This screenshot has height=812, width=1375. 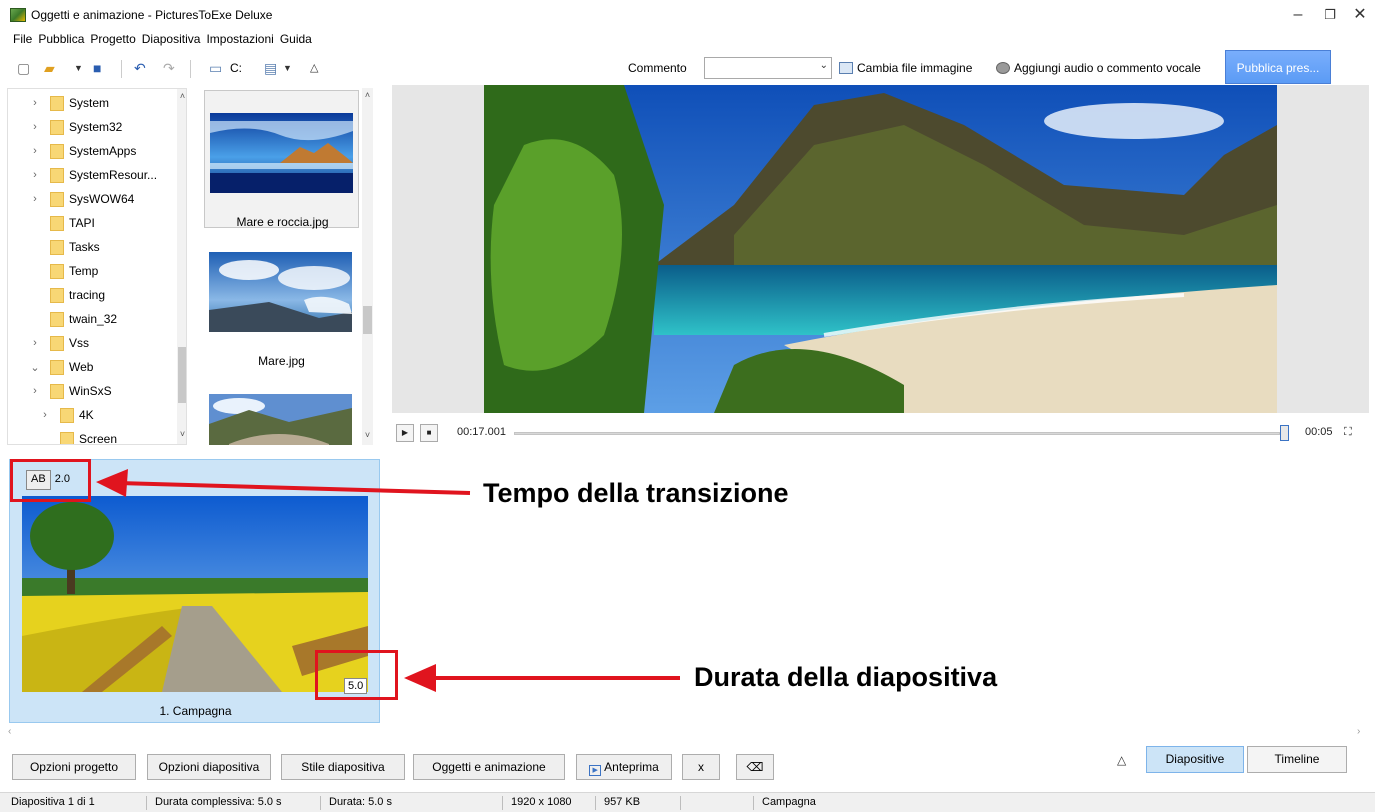 I want to click on restore-button: ❐, so click(x=1330, y=15).